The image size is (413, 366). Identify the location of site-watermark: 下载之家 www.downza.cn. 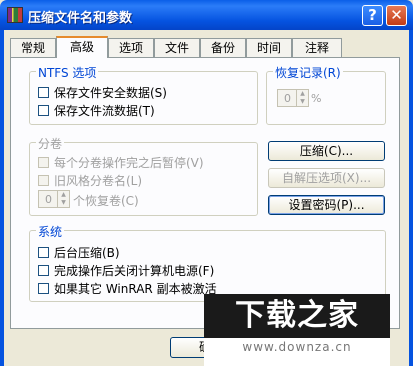
(297, 330).